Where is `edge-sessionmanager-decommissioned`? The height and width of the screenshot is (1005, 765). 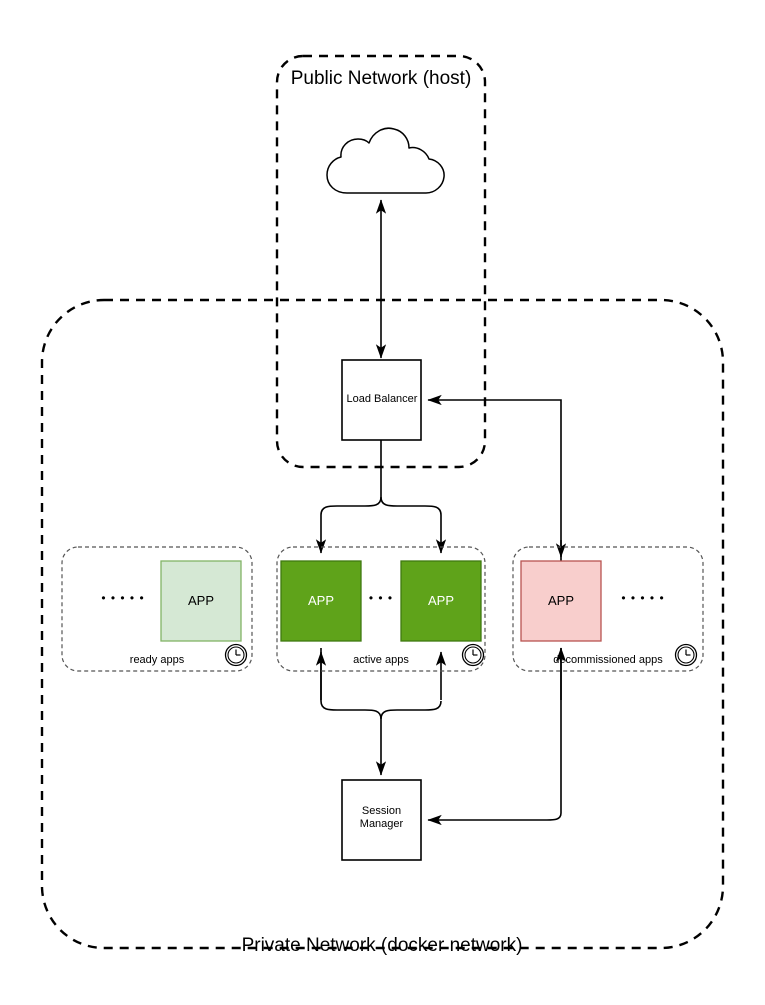 edge-sessionmanager-decommissioned is located at coordinates (494, 737).